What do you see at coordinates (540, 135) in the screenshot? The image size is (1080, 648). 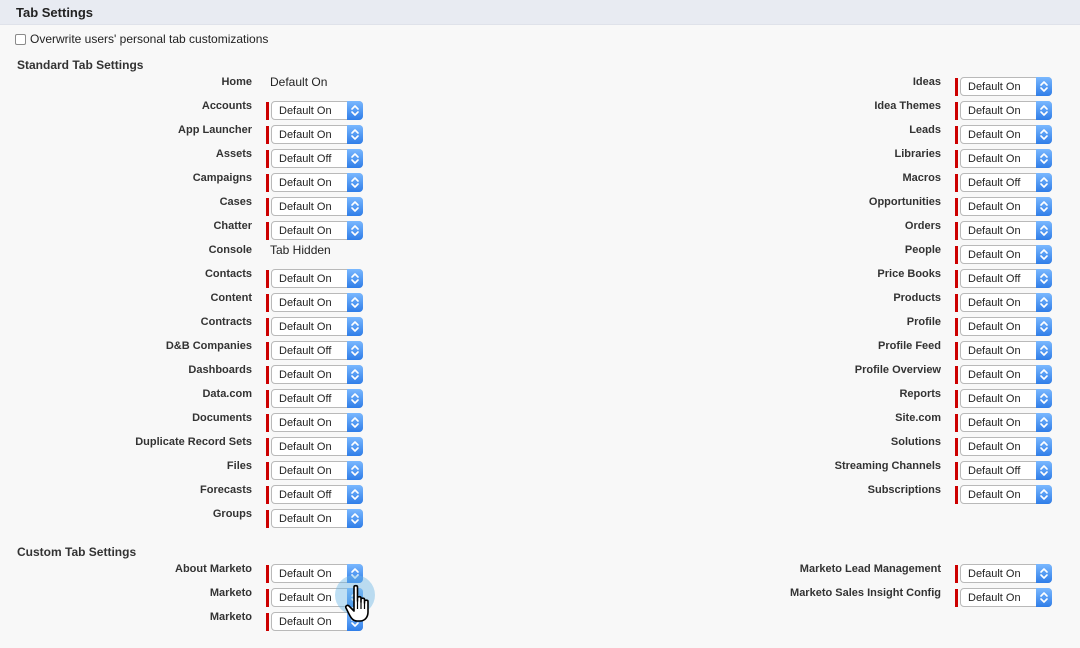 I see `tab-setting-row-leads: Leads Default On` at bounding box center [540, 135].